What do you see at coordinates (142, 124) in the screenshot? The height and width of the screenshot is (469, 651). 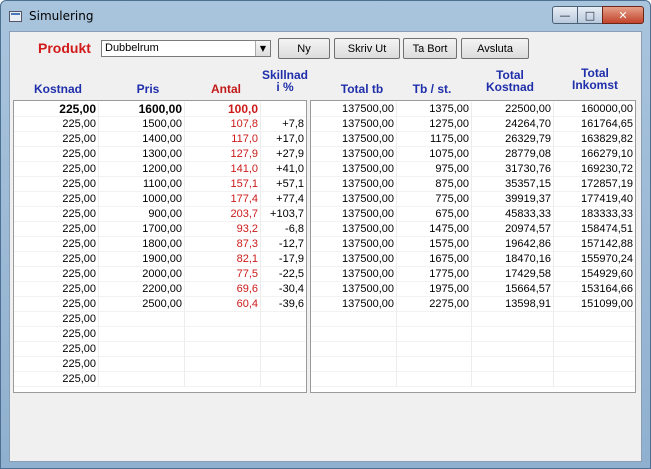 I see `pris-cell: 1500,00` at bounding box center [142, 124].